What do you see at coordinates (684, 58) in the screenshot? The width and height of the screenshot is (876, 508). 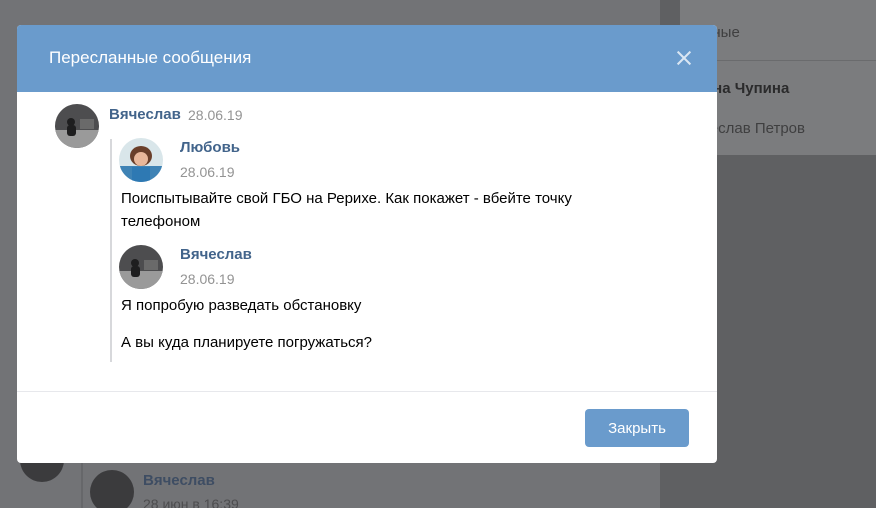 I see `close-icon` at bounding box center [684, 58].